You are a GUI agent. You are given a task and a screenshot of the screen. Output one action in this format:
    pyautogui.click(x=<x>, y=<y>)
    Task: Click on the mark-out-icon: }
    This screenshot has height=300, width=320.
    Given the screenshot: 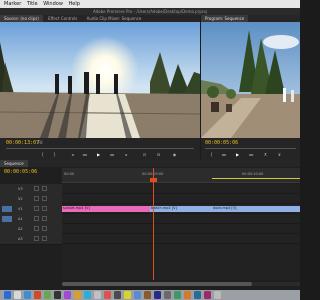 What is the action you would take?
    pyautogui.click(x=54, y=154)
    